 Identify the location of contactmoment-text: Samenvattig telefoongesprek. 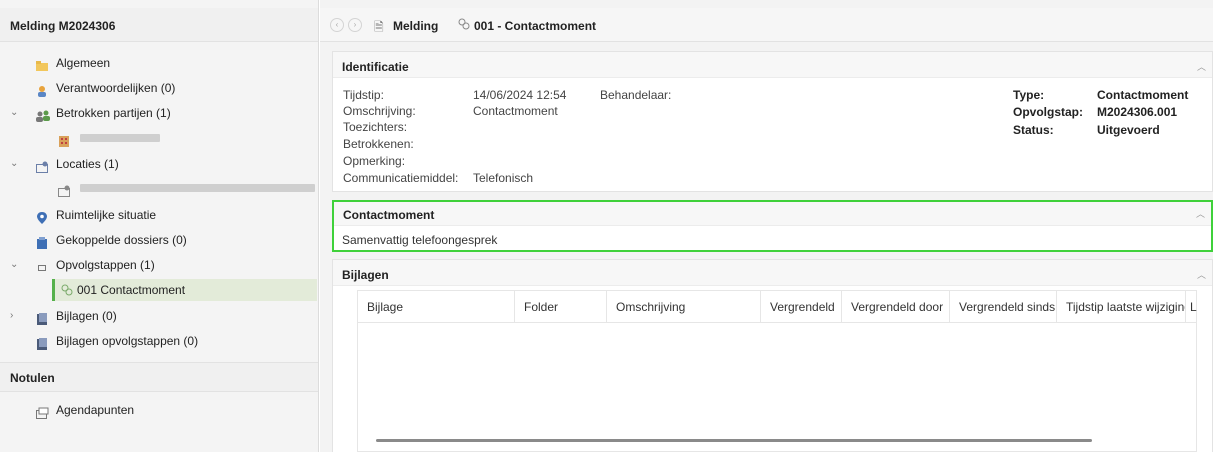
(420, 240).